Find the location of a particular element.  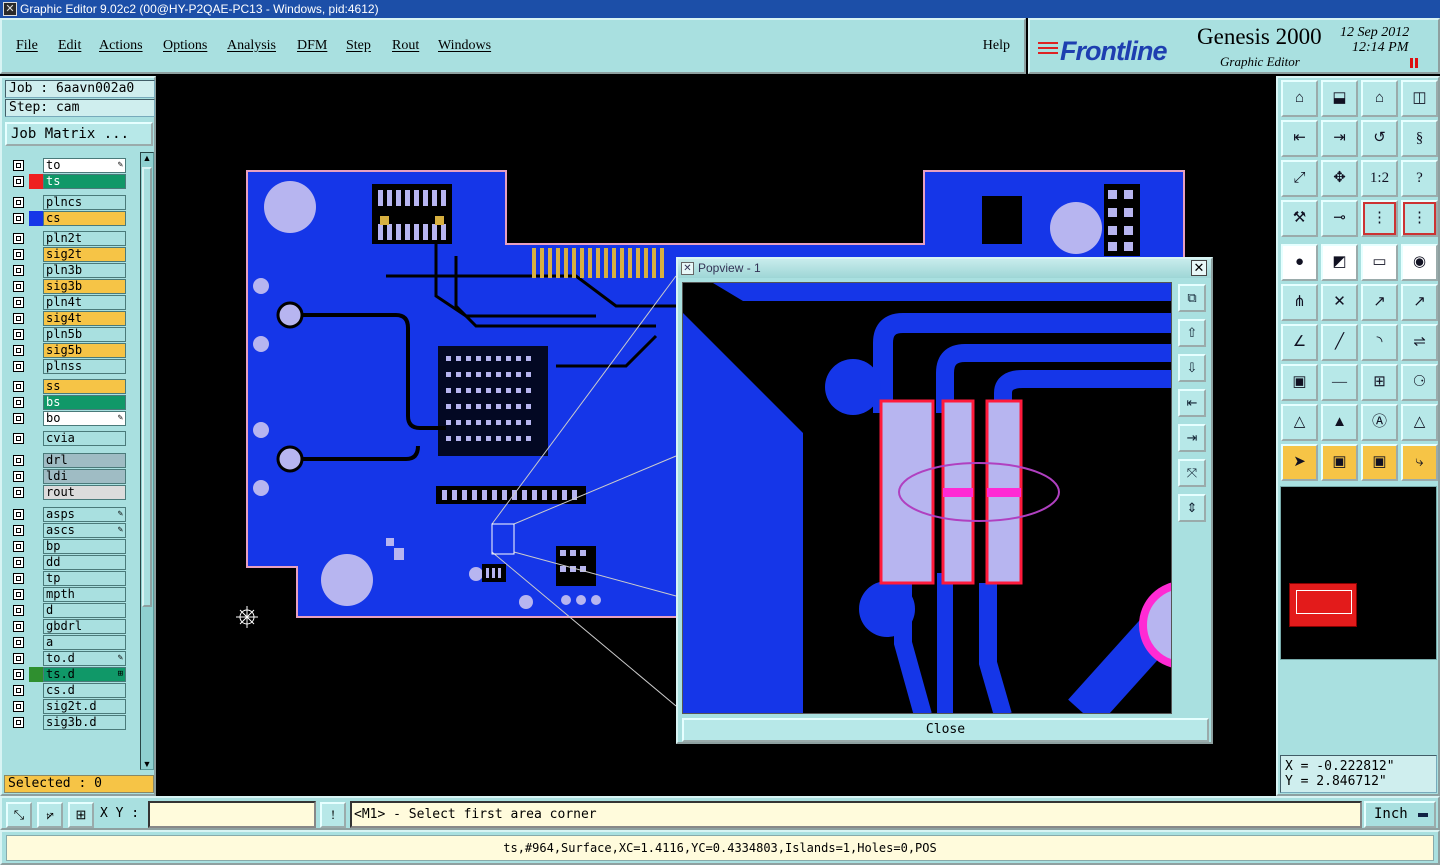

scroll-down-icon: ▼ is located at coordinates (147, 764).